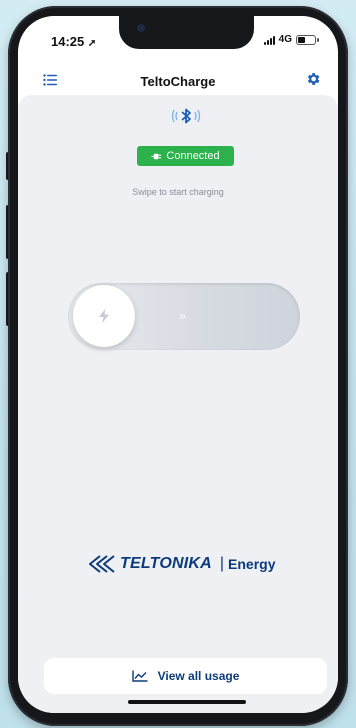  Describe the element at coordinates (313, 79) in the screenshot. I see `gear-icon` at that location.